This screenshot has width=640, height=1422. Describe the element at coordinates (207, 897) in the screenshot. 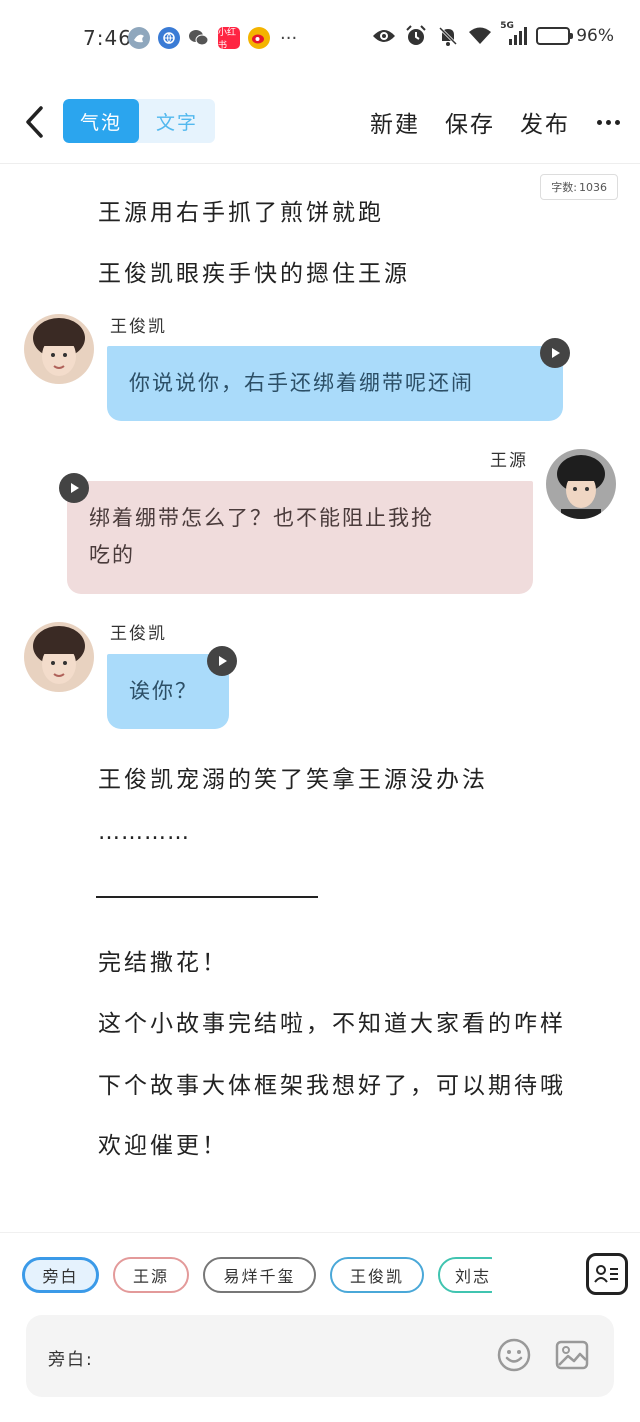

I see `divider` at that location.